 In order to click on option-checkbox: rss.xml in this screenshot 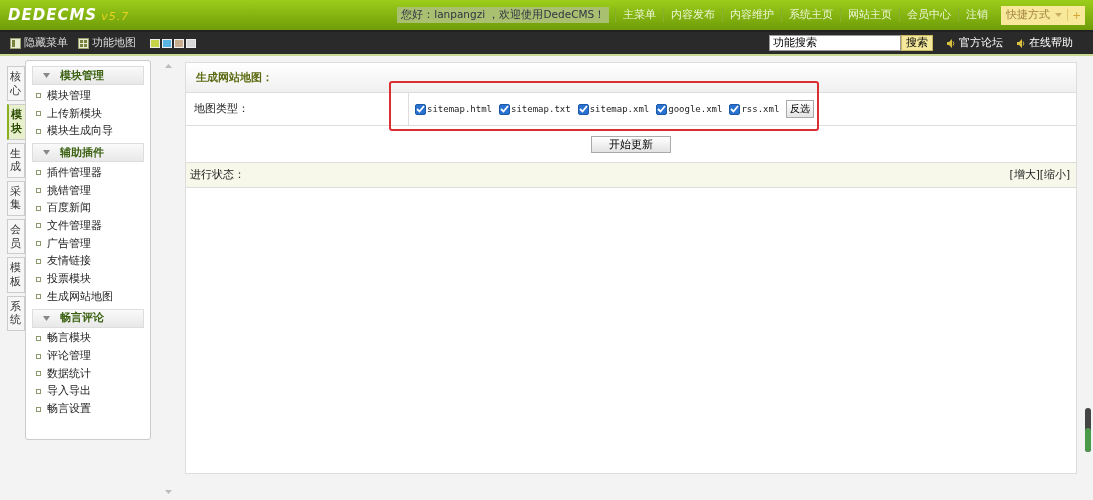, I will do `click(754, 109)`.